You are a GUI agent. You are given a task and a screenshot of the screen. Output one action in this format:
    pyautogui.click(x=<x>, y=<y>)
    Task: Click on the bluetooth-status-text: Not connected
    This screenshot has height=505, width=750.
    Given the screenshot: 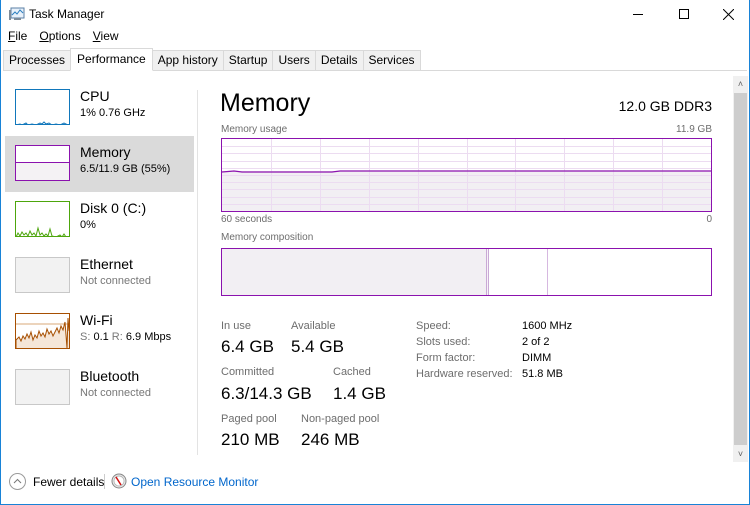 What is the action you would take?
    pyautogui.click(x=115, y=393)
    